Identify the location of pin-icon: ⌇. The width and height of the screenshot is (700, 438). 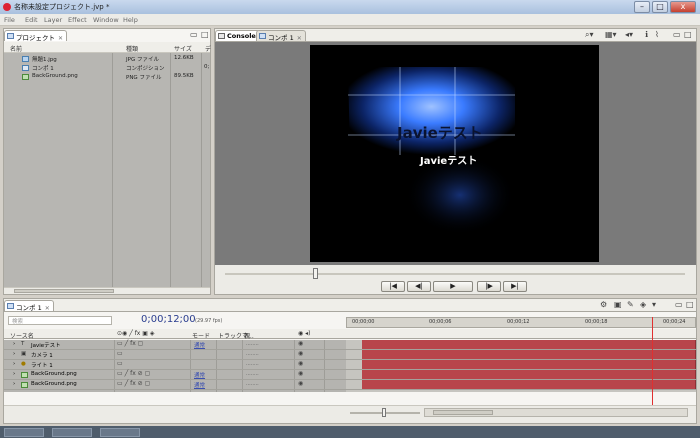
(657, 34).